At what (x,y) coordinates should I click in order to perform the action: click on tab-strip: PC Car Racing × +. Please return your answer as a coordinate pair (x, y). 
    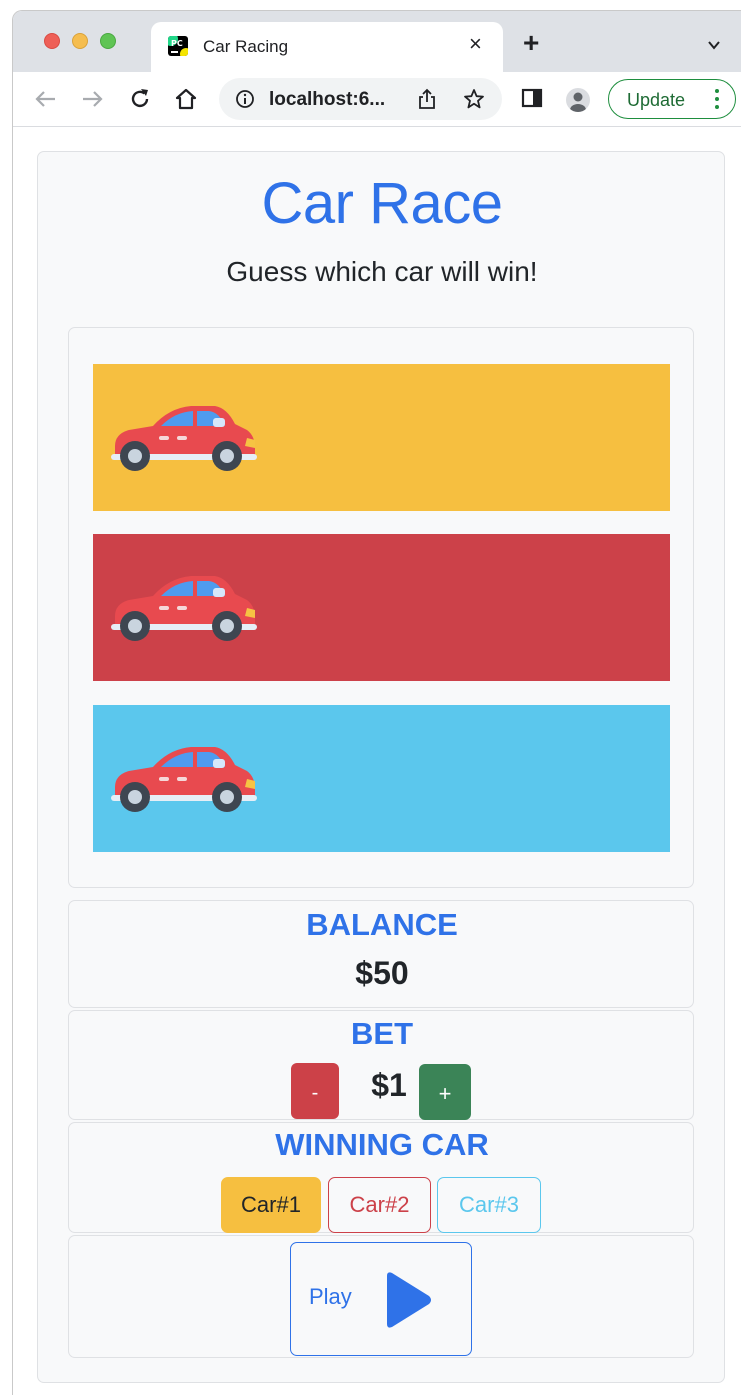
    Looking at the image, I should click on (377, 41).